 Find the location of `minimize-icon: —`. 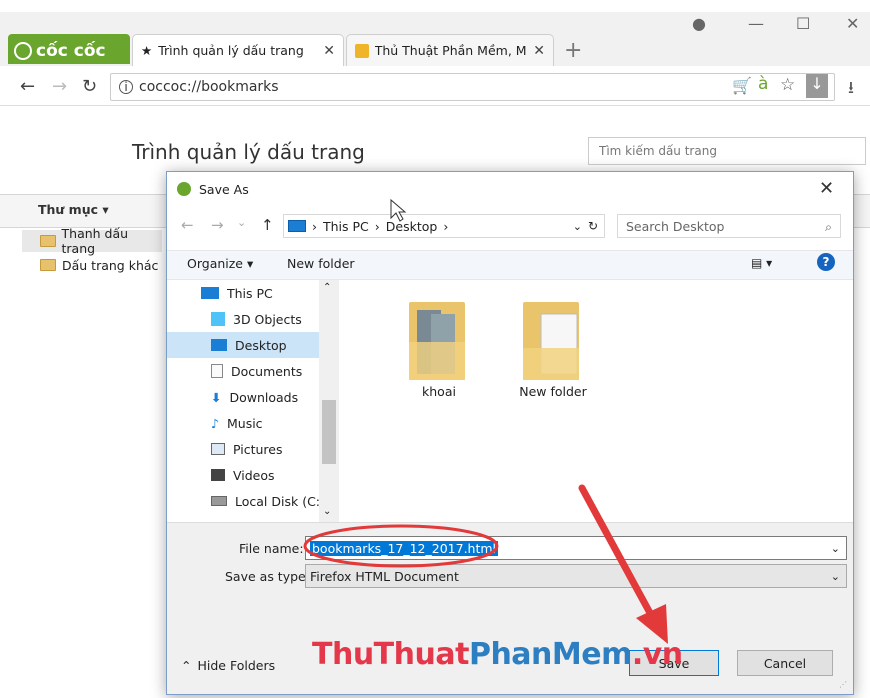

minimize-icon: — is located at coordinates (756, 23).